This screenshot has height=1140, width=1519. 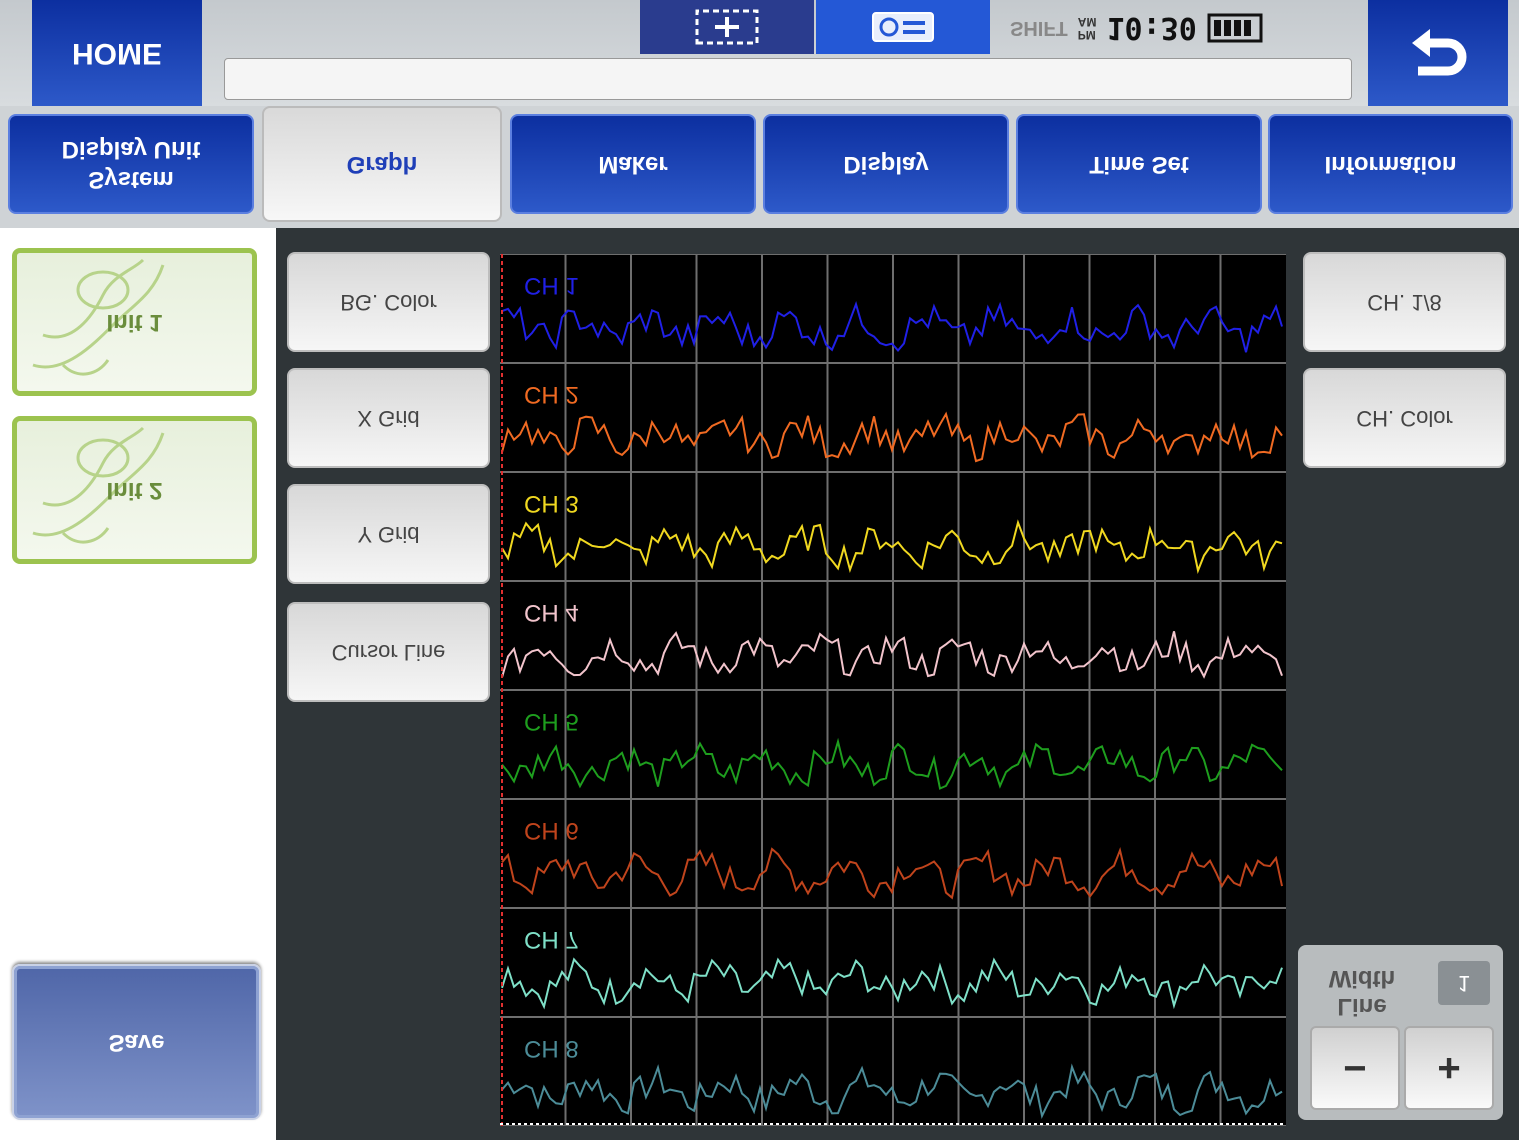 I want to click on am-pm-indicator: PM AM, so click(x=1087, y=28).